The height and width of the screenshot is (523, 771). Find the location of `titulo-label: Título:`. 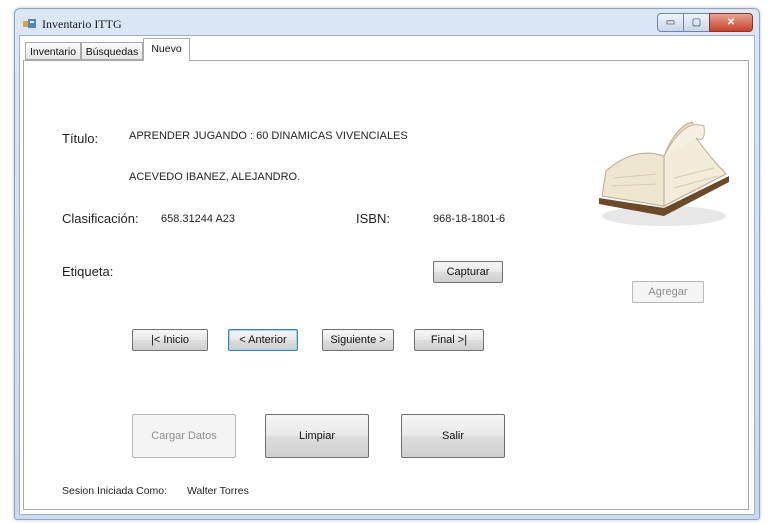

titulo-label: Título: is located at coordinates (80, 138).